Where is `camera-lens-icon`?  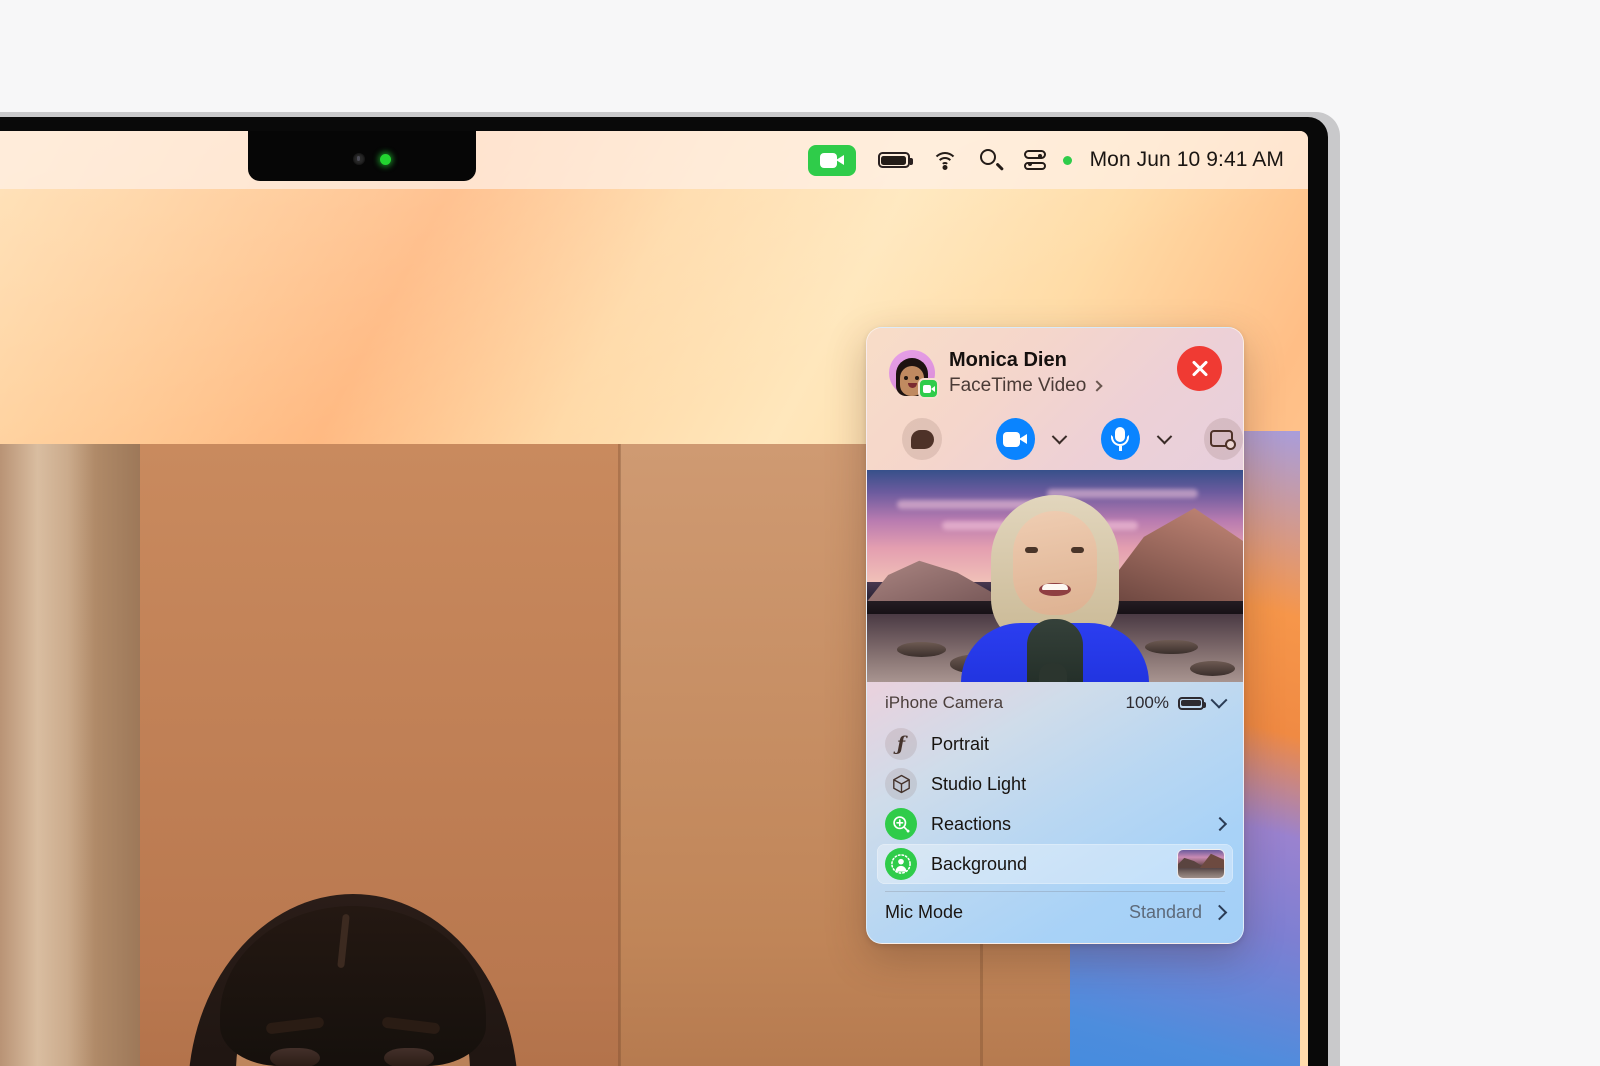 camera-lens-icon is located at coordinates (359, 159).